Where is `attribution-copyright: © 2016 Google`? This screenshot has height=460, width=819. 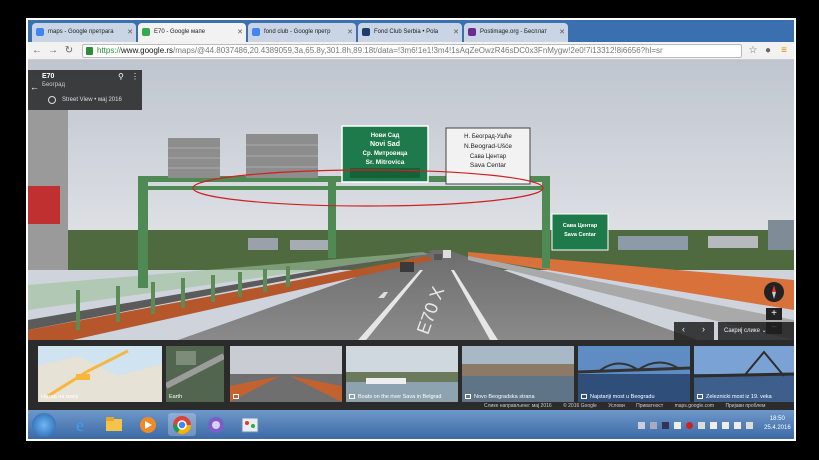 attribution-copyright: © 2016 Google is located at coordinates (580, 406).